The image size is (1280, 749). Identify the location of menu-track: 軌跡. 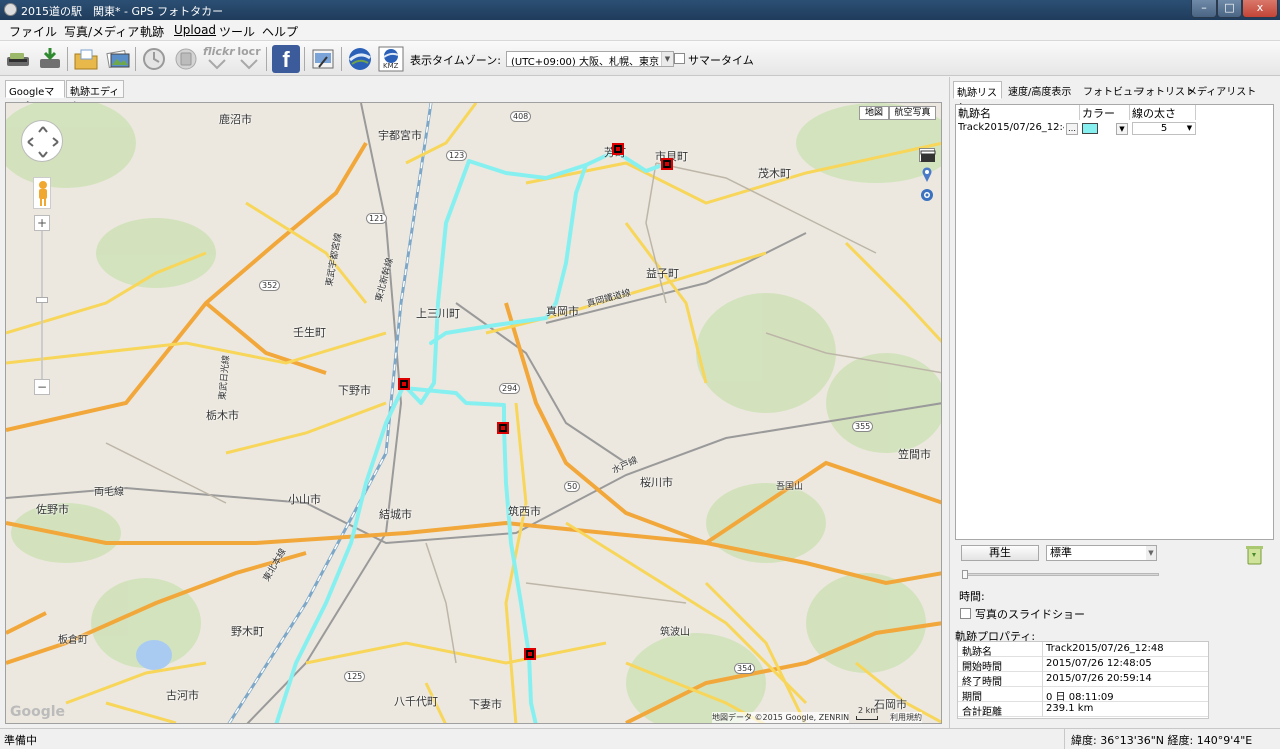
(152, 31).